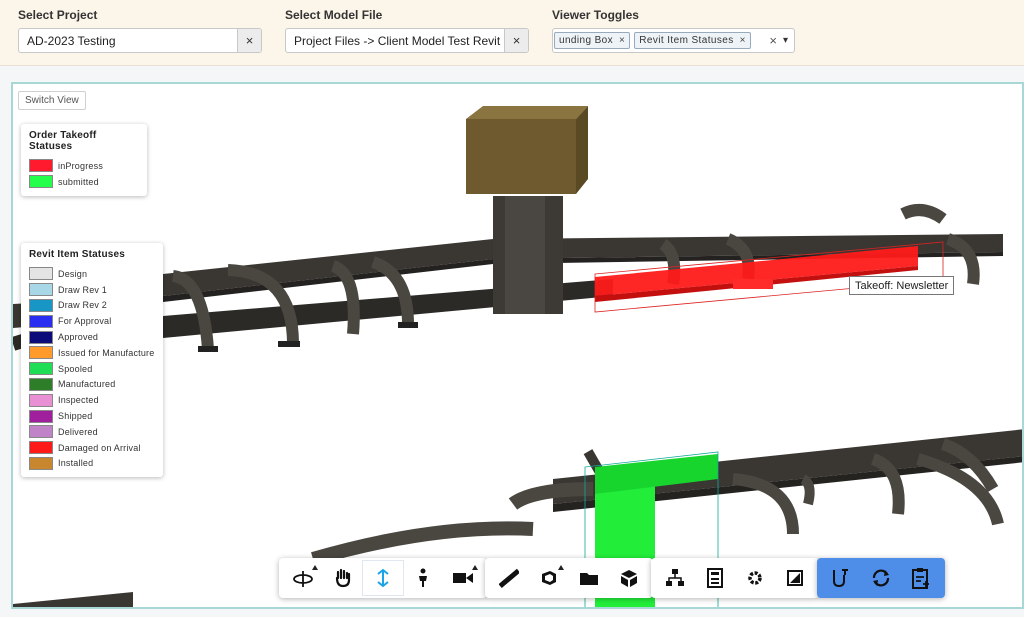  Describe the element at coordinates (58, 15) in the screenshot. I see `project-label: Select Project` at that location.